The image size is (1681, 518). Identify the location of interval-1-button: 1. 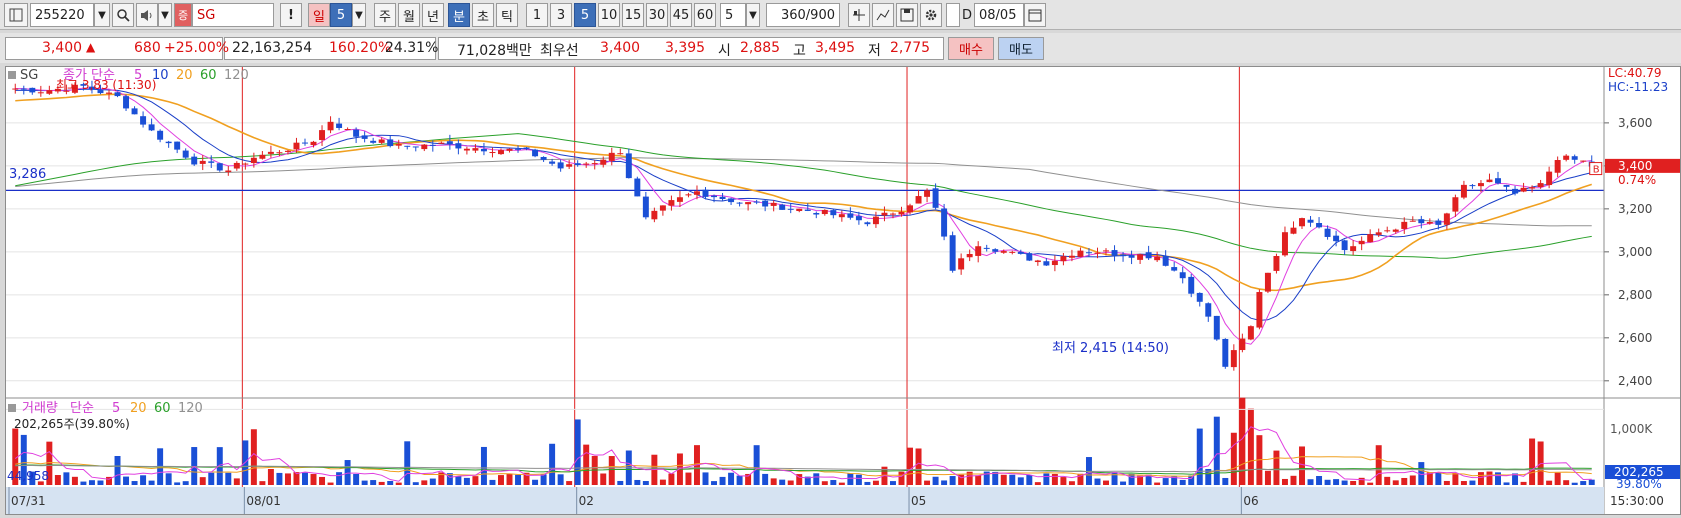
(537, 15).